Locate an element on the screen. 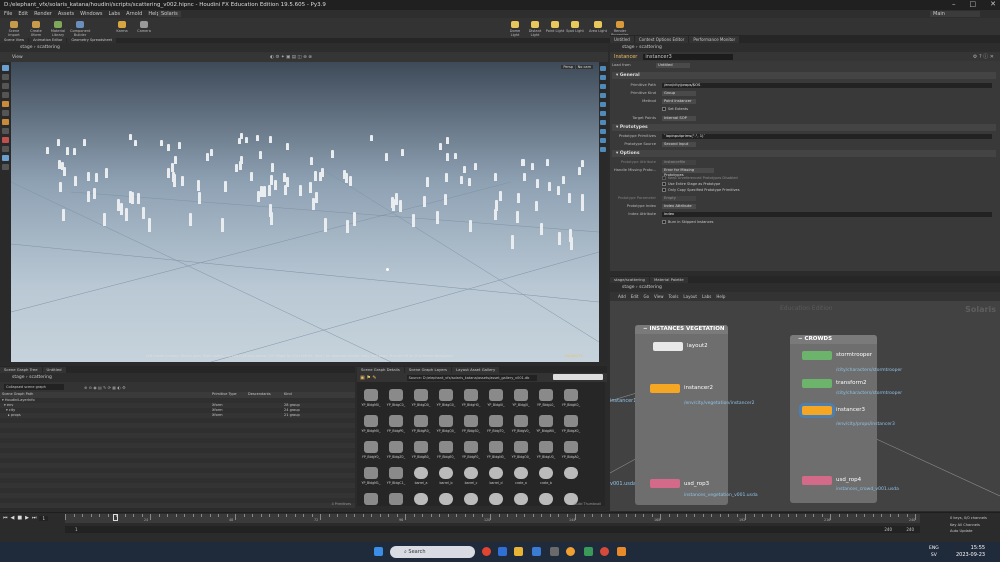 The height and width of the screenshot is (562, 1000). asset-thumbnail: YP_BldgK0_ is located at coordinates (571, 399).